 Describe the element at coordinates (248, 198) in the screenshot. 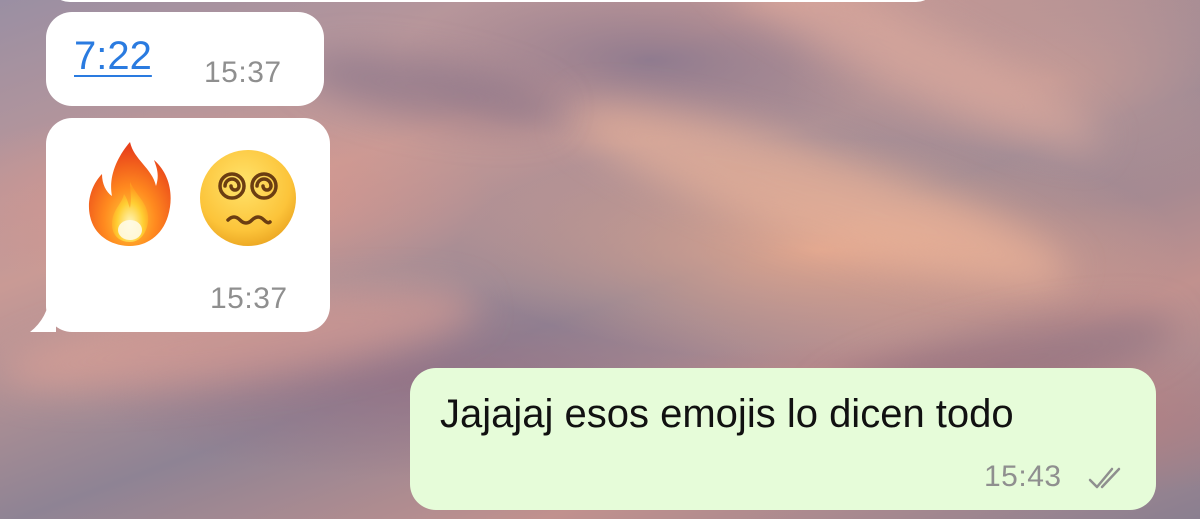

I see `dizzy-face-emoji` at that location.